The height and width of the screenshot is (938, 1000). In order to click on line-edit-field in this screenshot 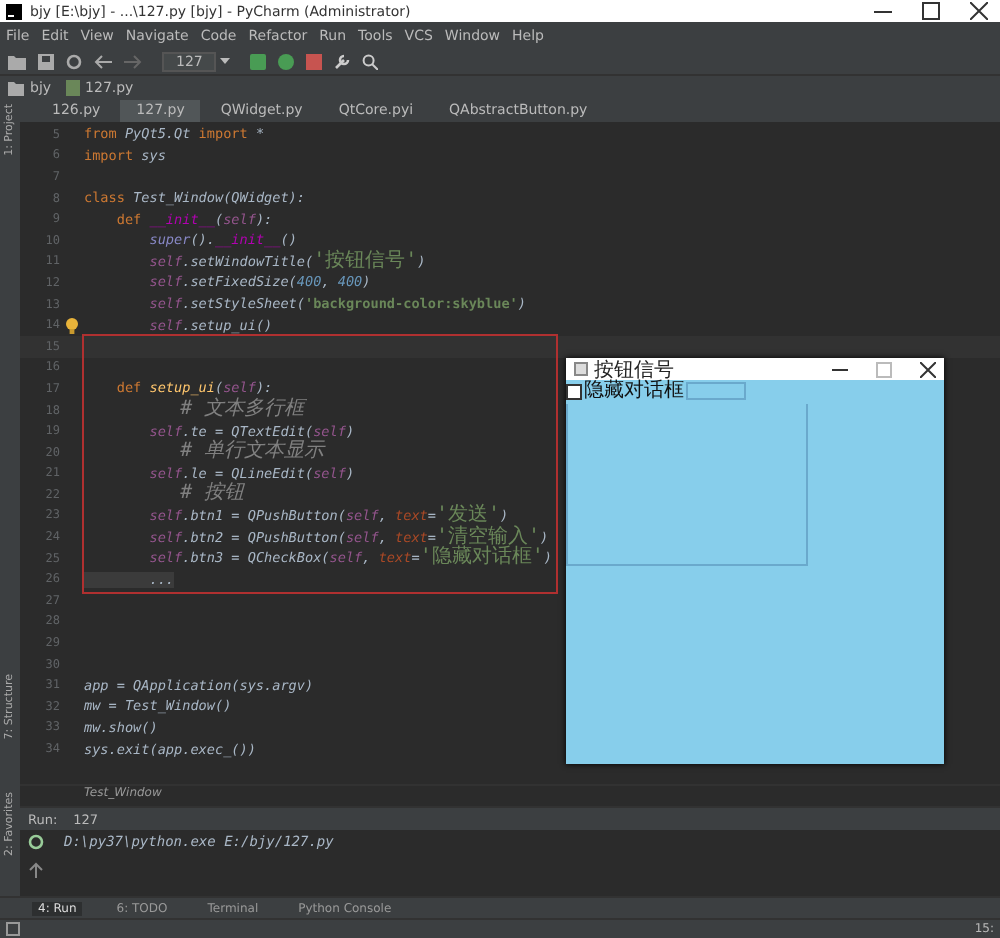, I will do `click(716, 391)`.